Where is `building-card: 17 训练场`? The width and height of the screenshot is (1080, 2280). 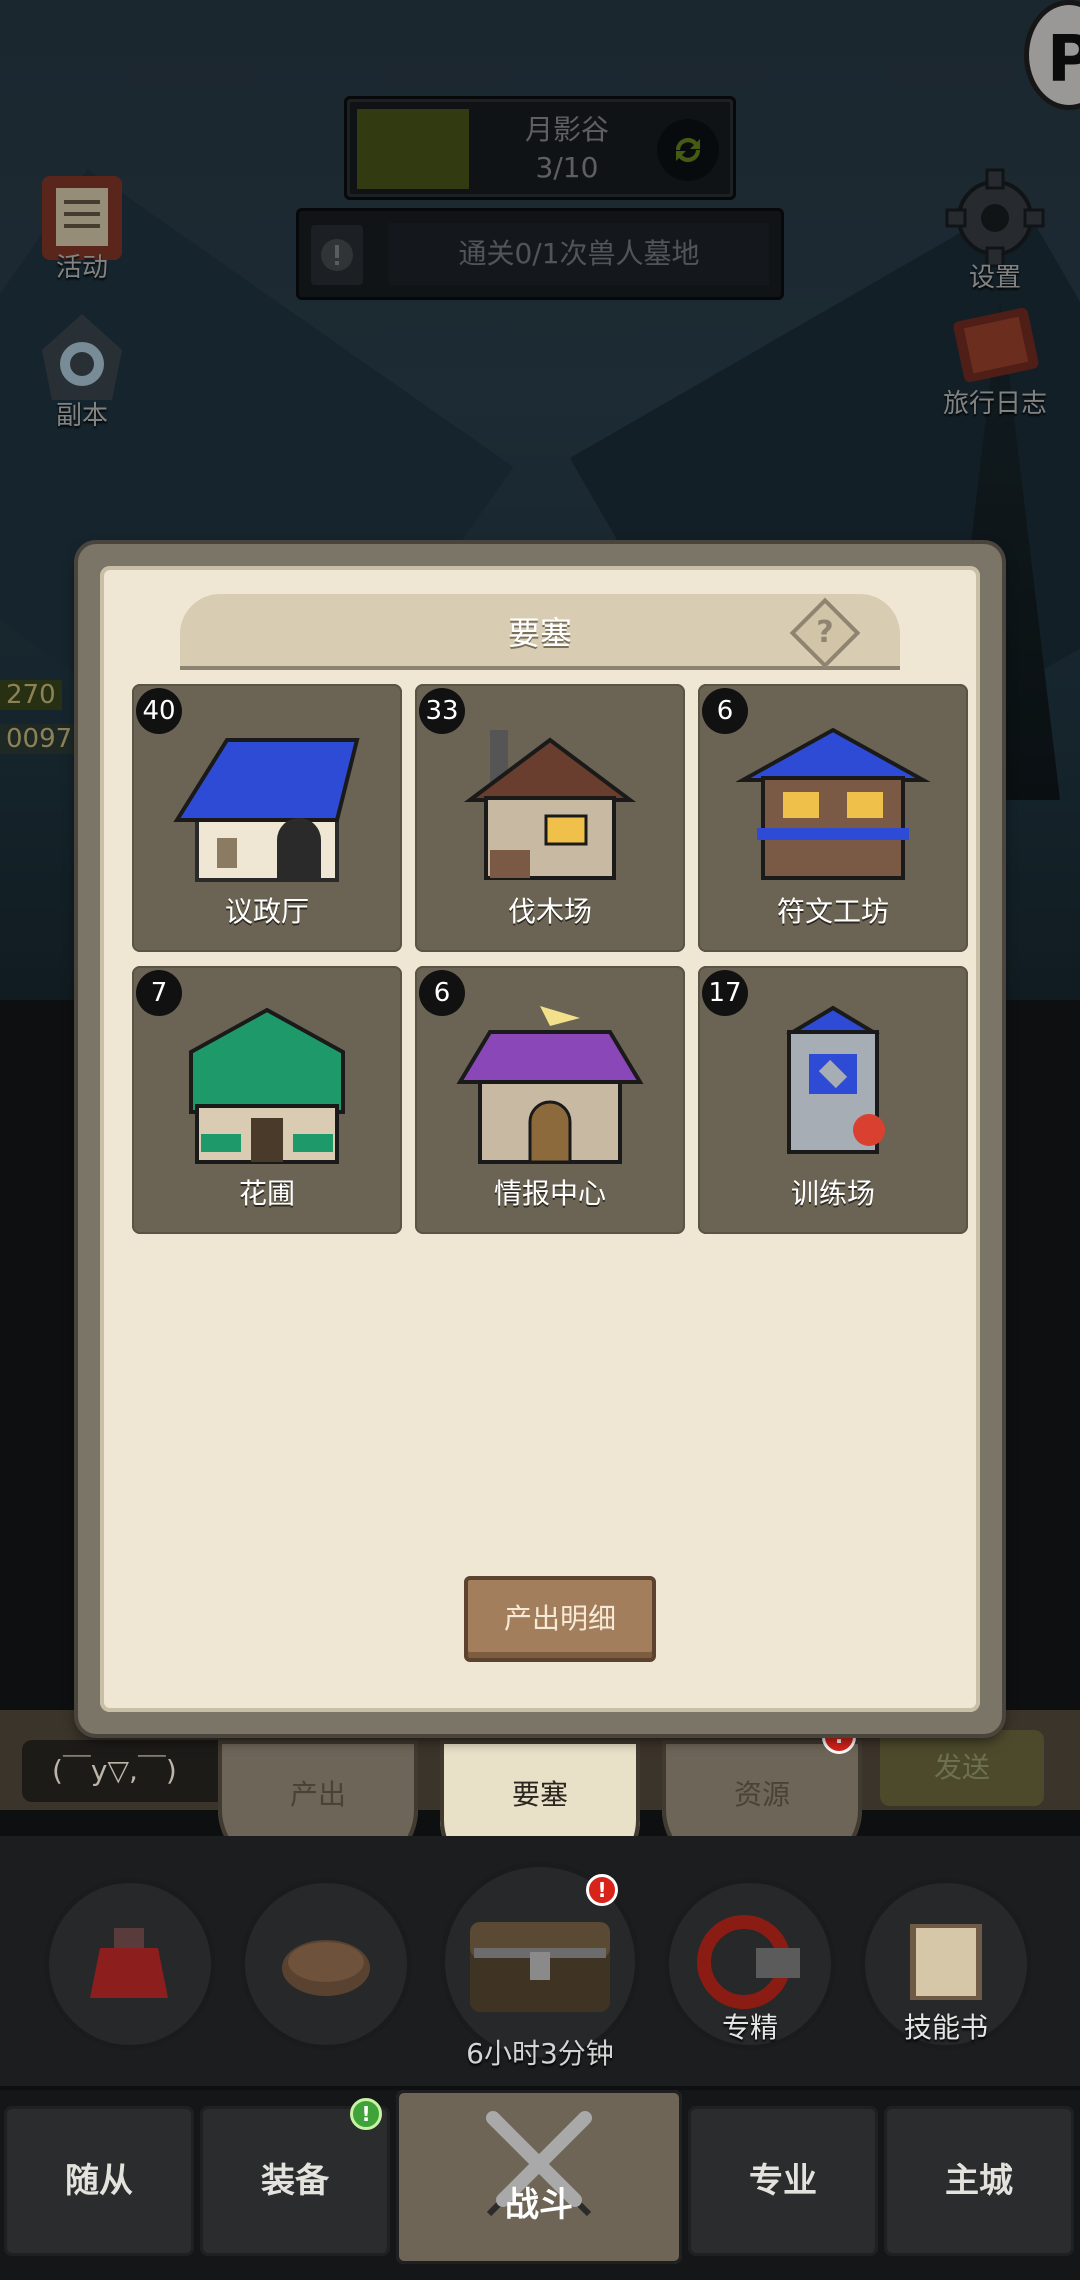 building-card: 17 训练场 is located at coordinates (833, 1100).